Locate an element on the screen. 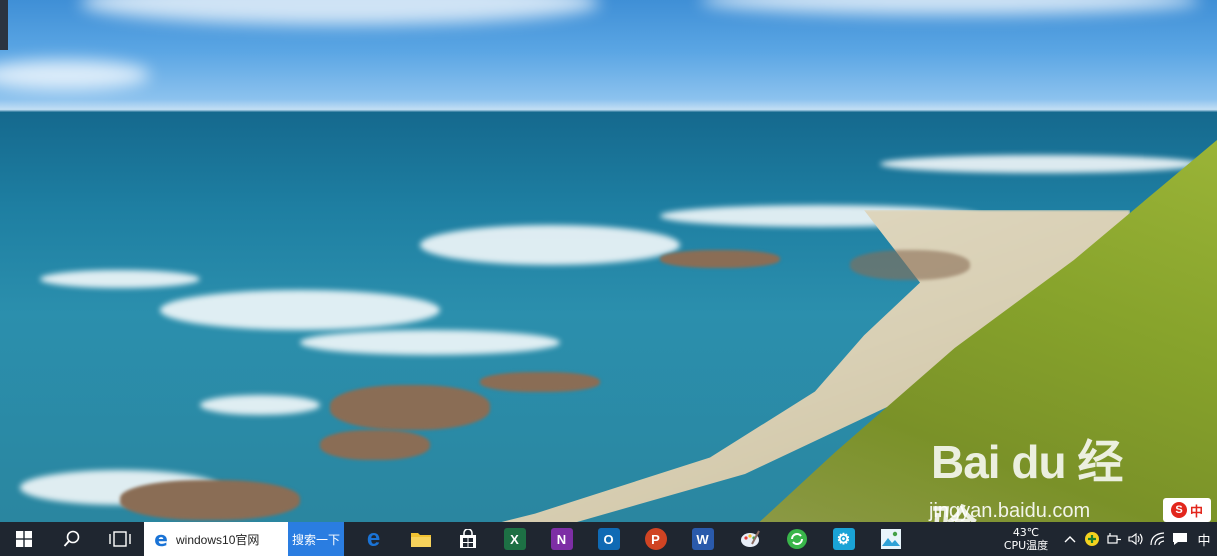 This screenshot has width=1217, height=558. taskbar-app-refresh is located at coordinates (796, 539).